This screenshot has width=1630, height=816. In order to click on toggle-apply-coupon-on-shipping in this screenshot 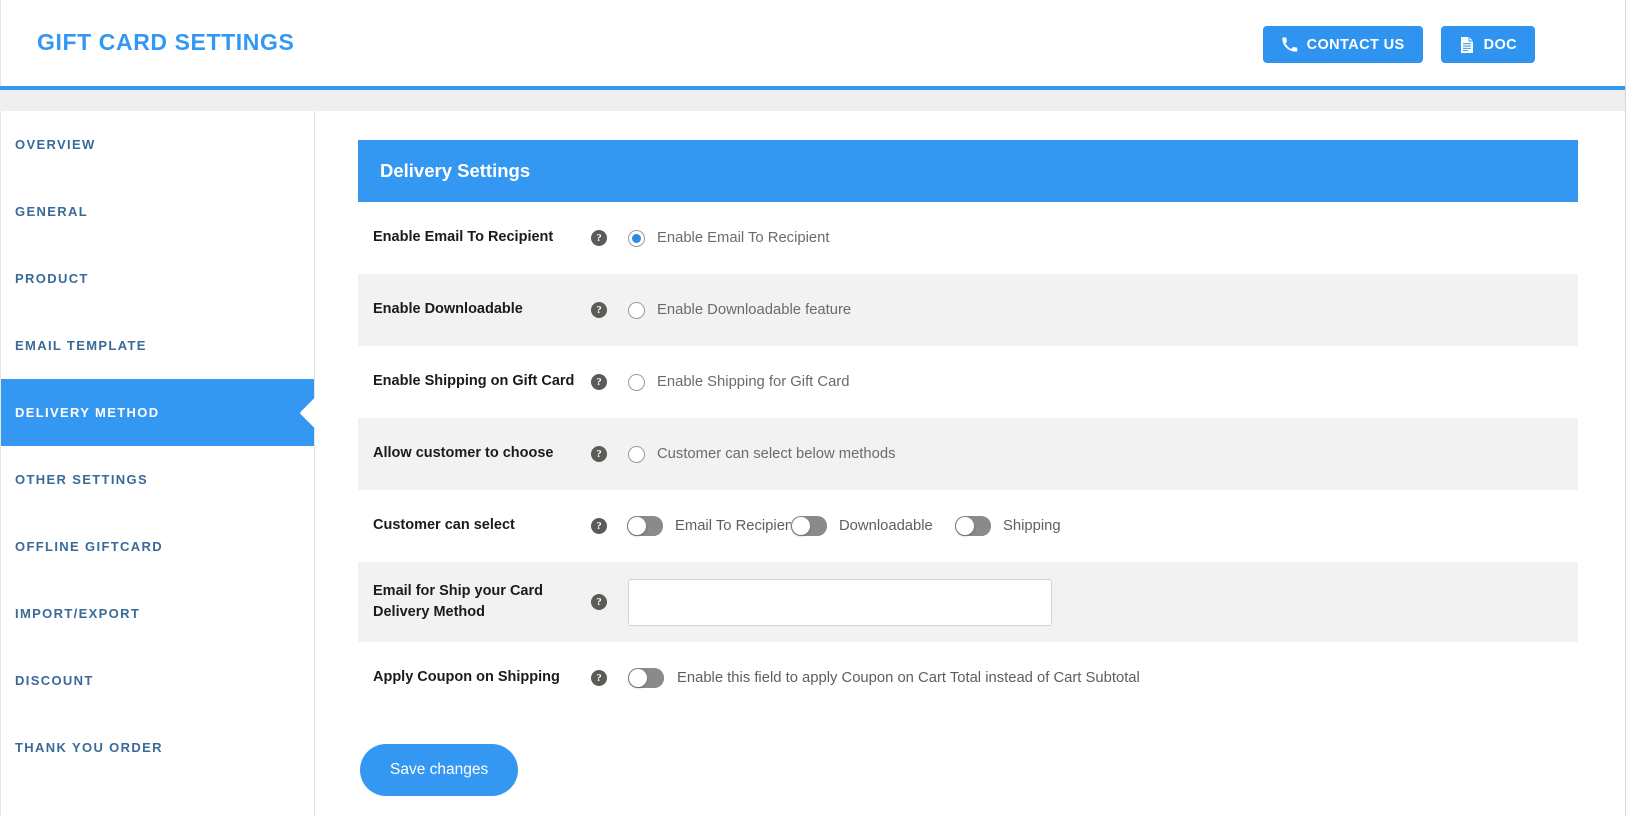, I will do `click(646, 678)`.